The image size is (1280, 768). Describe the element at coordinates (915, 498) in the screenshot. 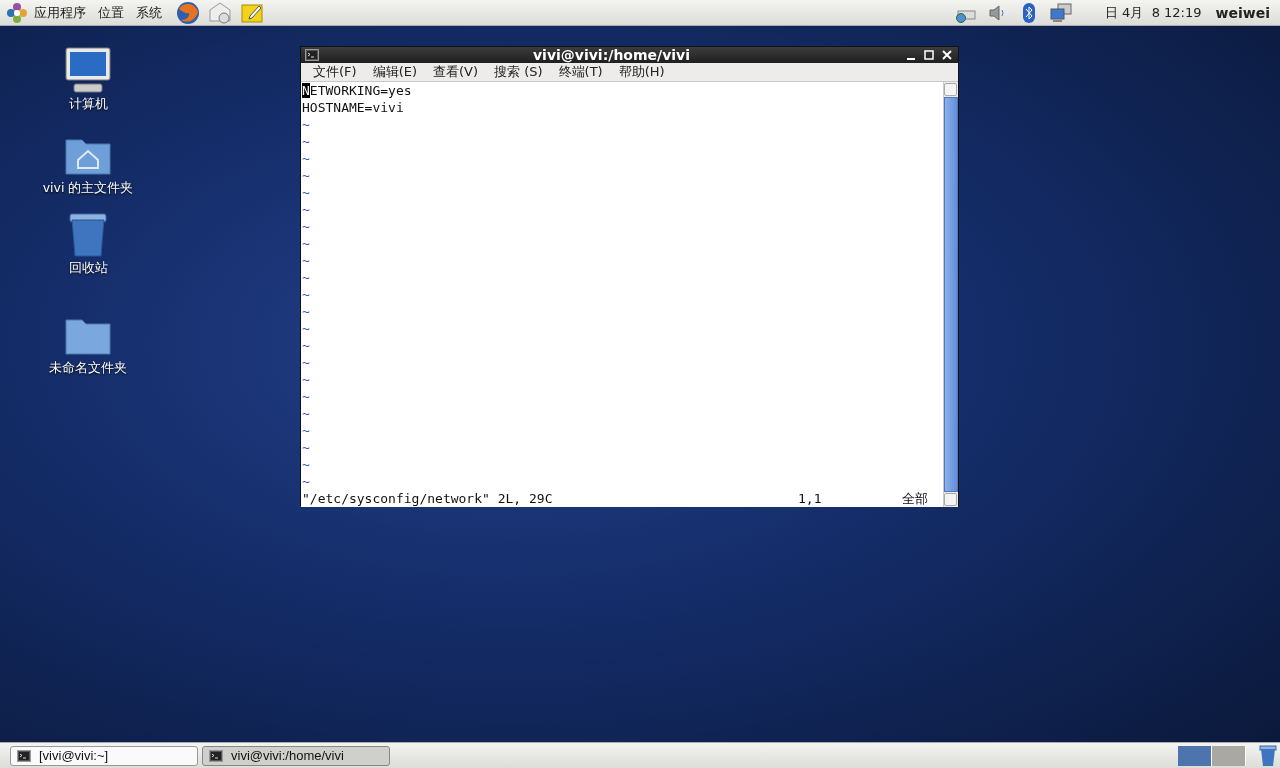

I see `scroll-position: 全部` at that location.